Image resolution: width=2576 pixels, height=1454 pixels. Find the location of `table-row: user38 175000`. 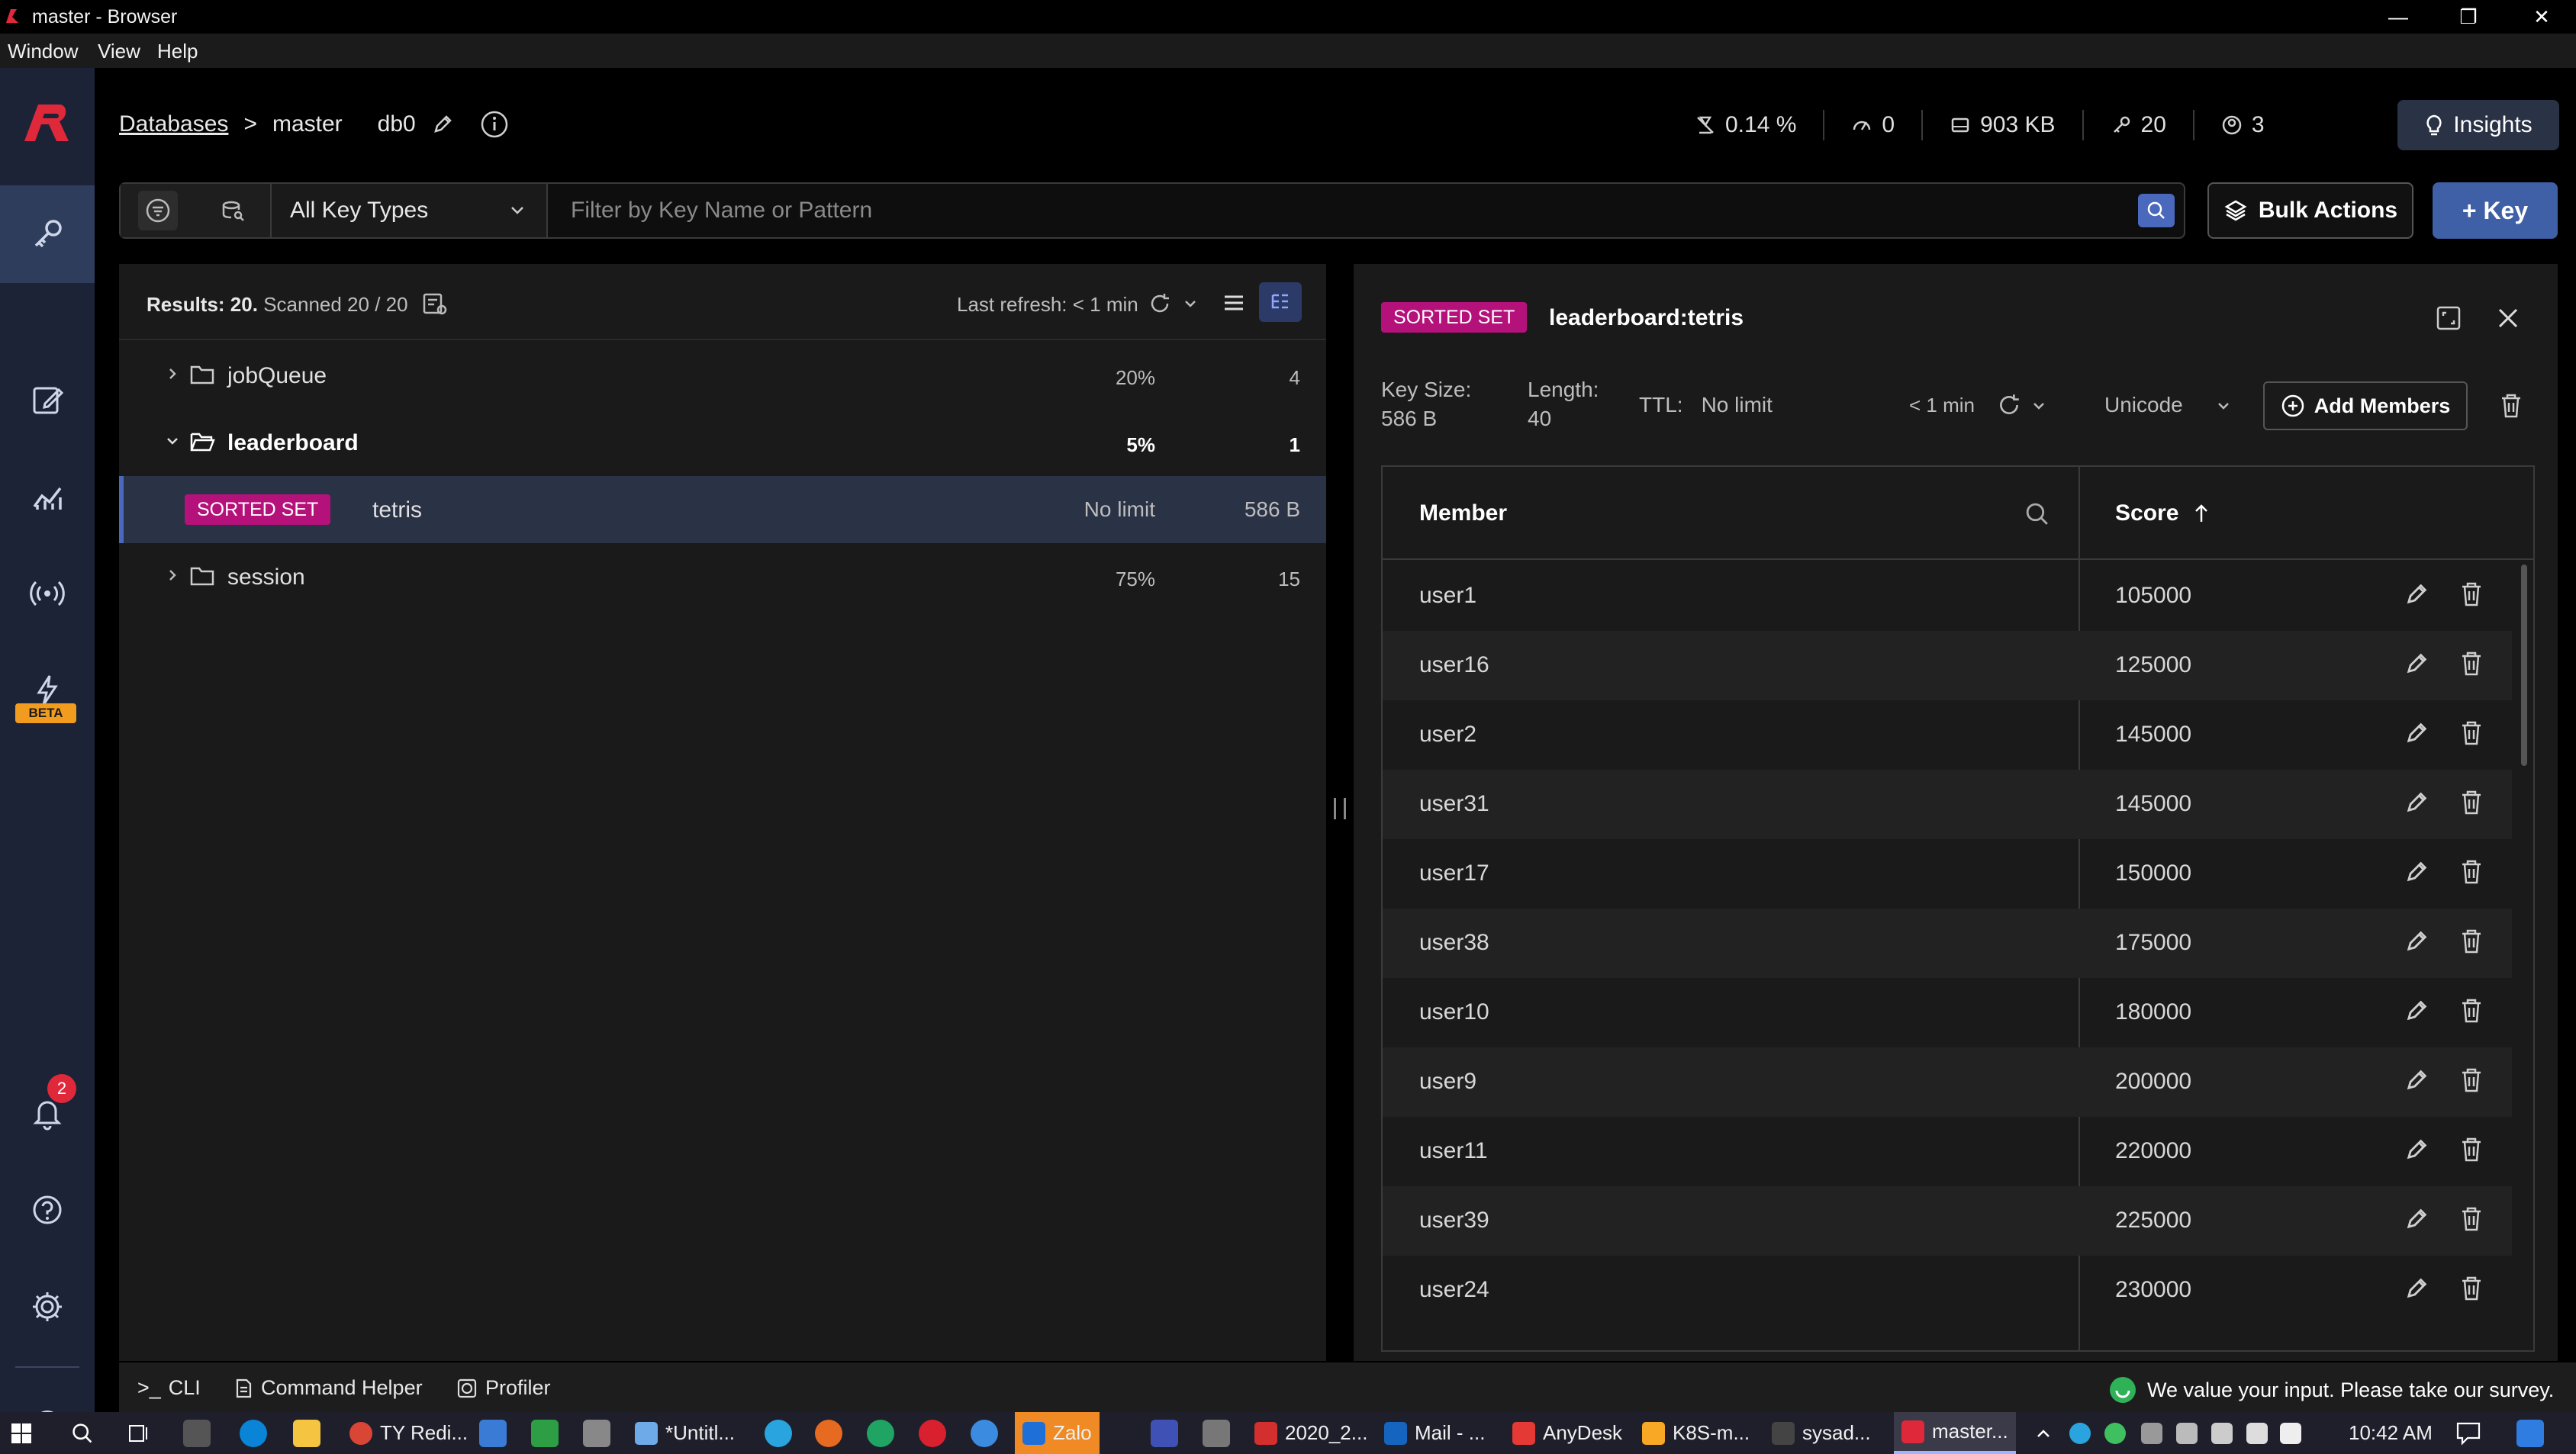

table-row: user38 175000 is located at coordinates (1947, 943).